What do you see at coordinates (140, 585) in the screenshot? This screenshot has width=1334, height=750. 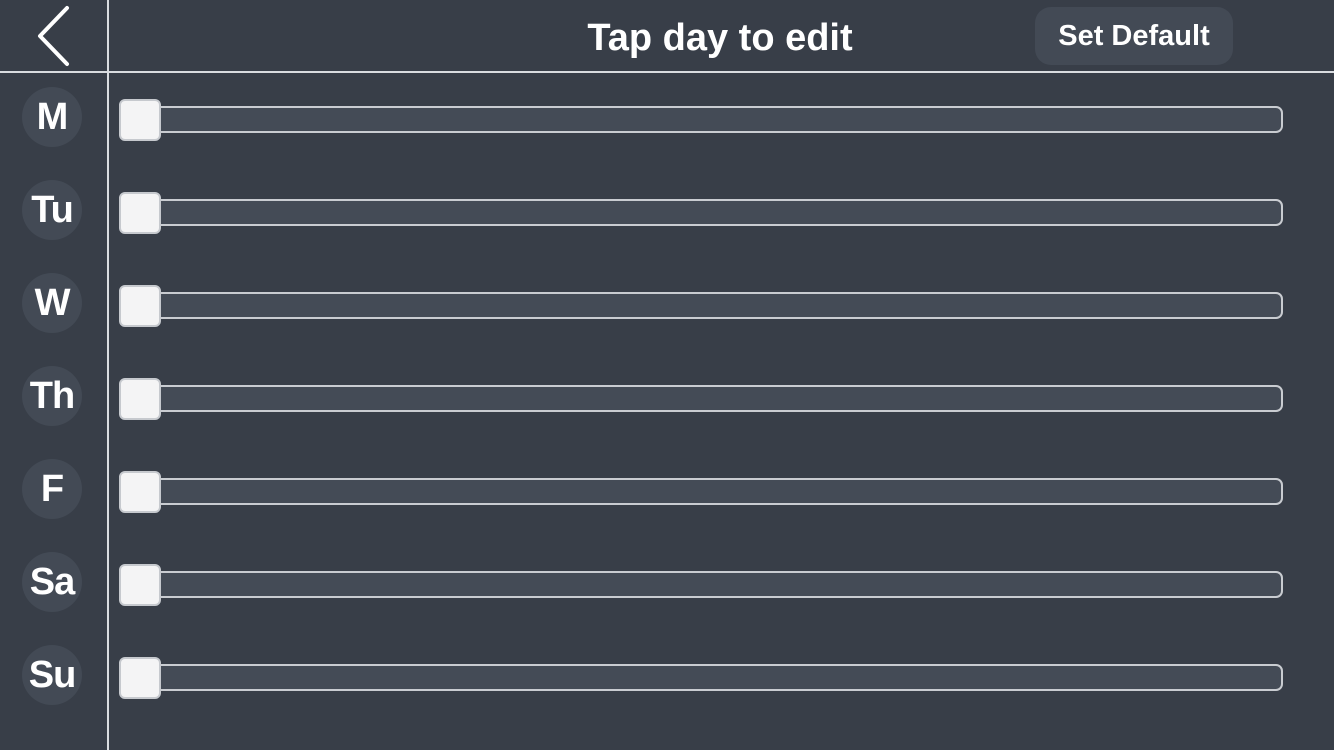 I see `day-slider-handle-saturday` at bounding box center [140, 585].